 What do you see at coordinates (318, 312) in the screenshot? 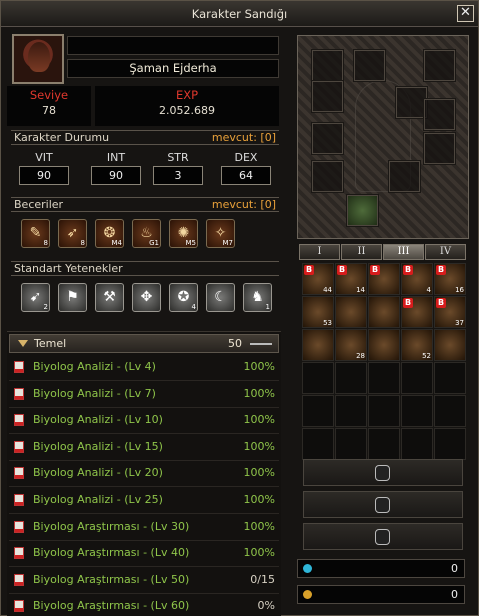
I see `inventory-slot: 53` at bounding box center [318, 312].